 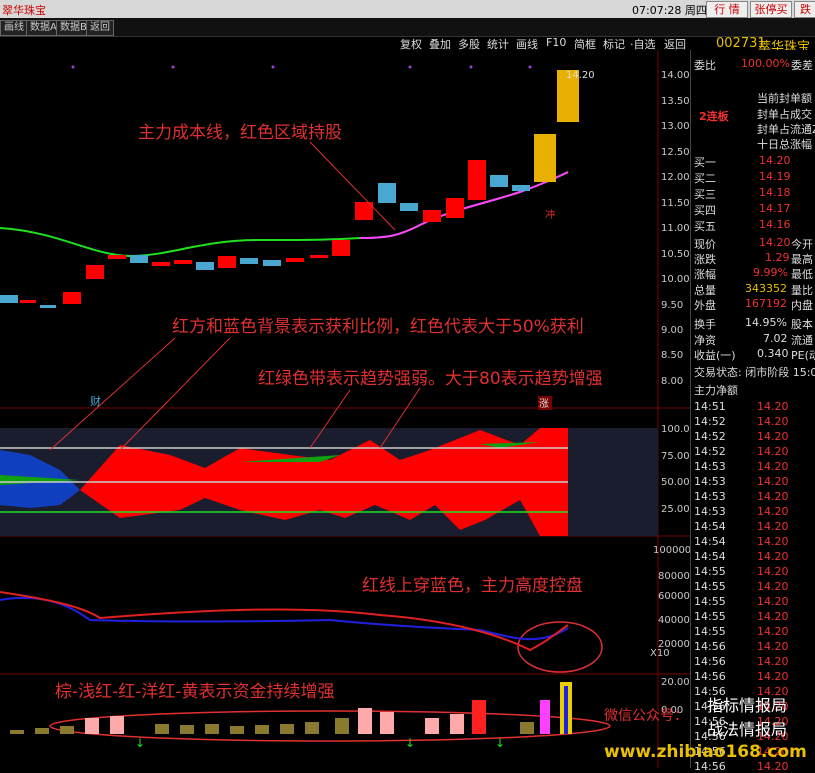 I want to click on weibi-value: 100.00%, so click(x=765, y=63).